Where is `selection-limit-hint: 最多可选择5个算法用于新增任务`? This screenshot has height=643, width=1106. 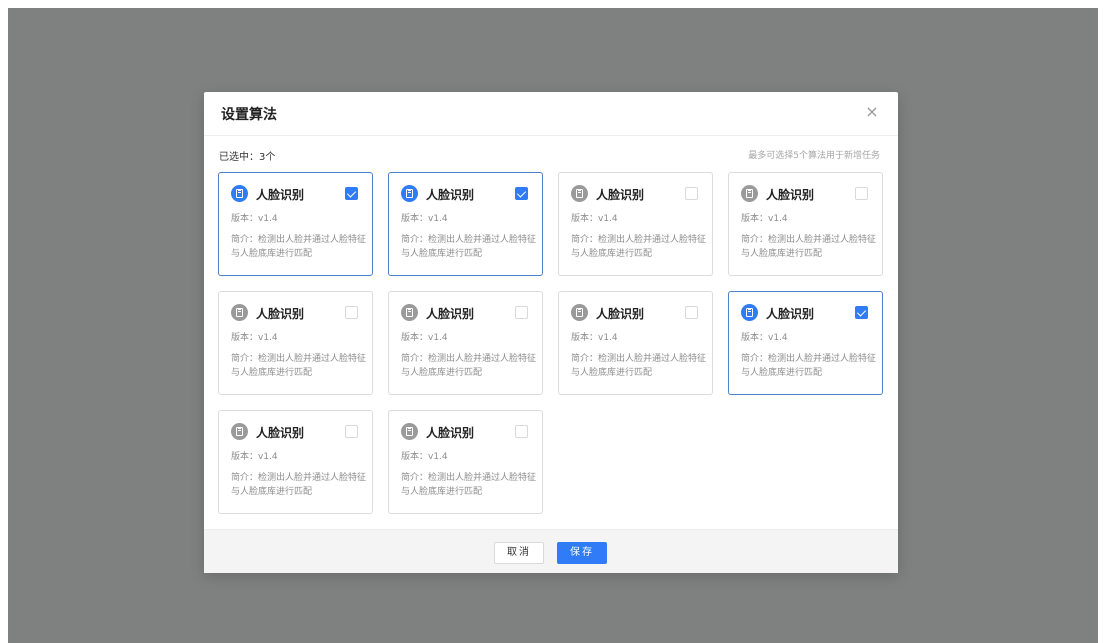
selection-limit-hint: 最多可选择5个算法用于新增任务 is located at coordinates (814, 156).